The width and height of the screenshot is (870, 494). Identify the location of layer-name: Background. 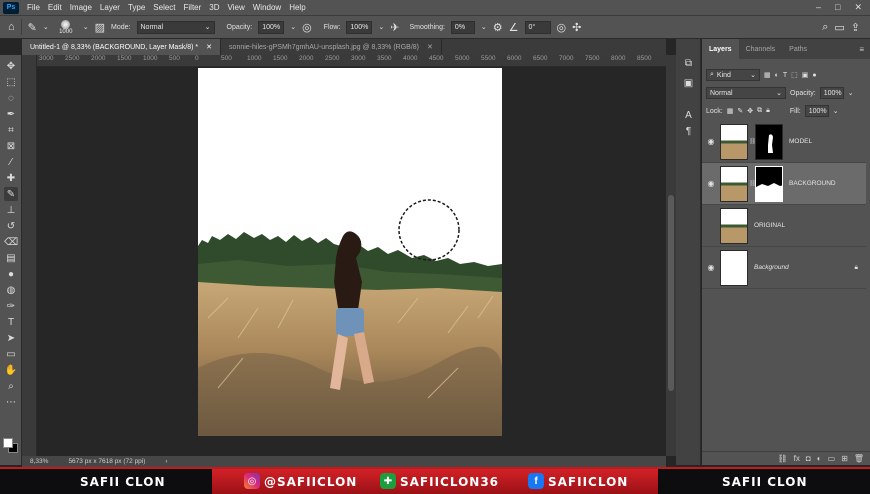
(771, 267).